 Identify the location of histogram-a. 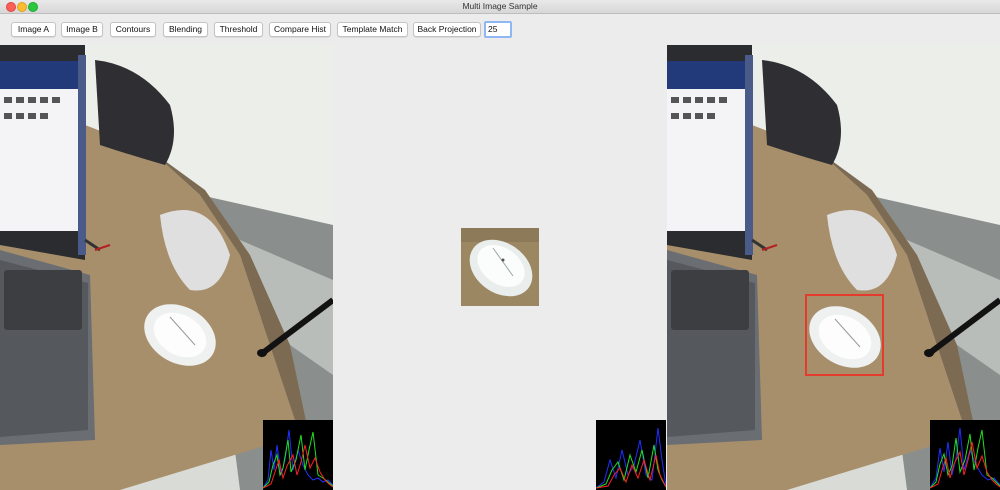
(298, 455).